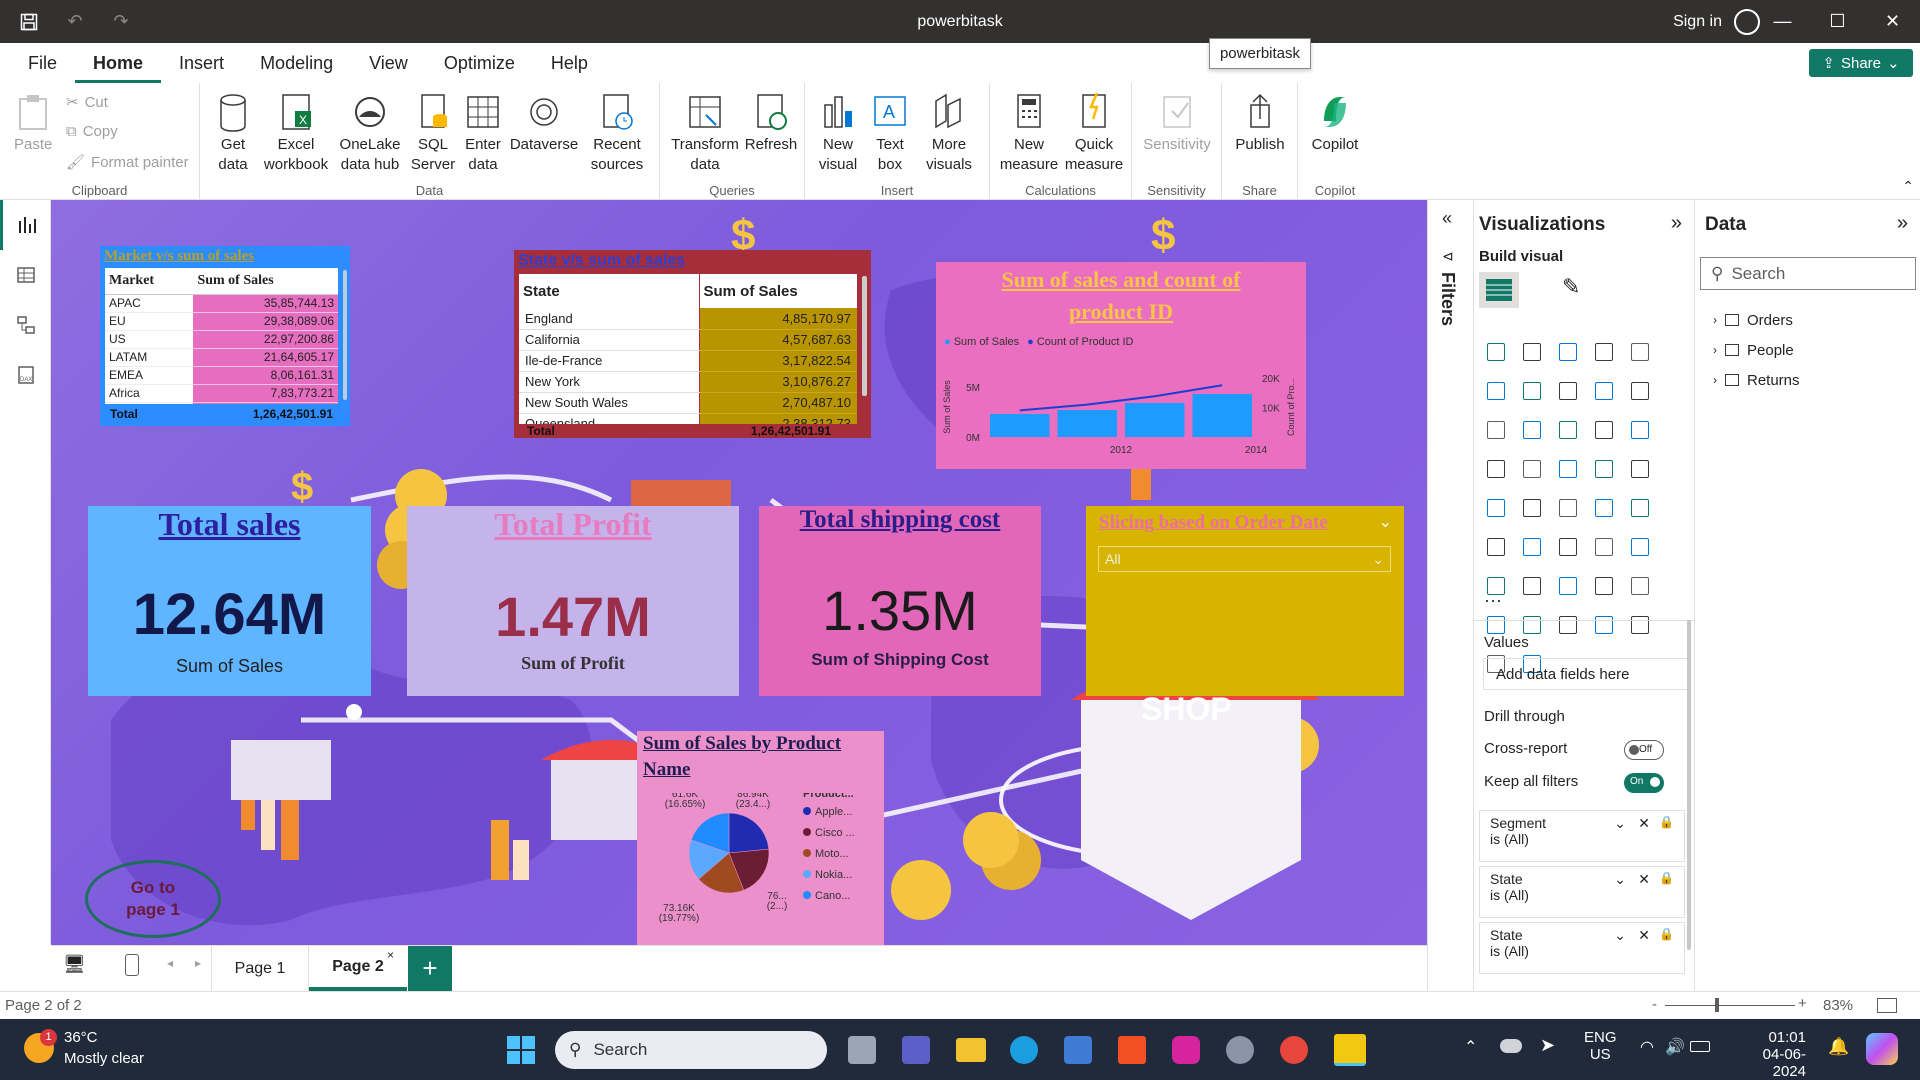 The height and width of the screenshot is (1080, 1920). What do you see at coordinates (170, 963) in the screenshot?
I see `scroll-left-icon: ◂` at bounding box center [170, 963].